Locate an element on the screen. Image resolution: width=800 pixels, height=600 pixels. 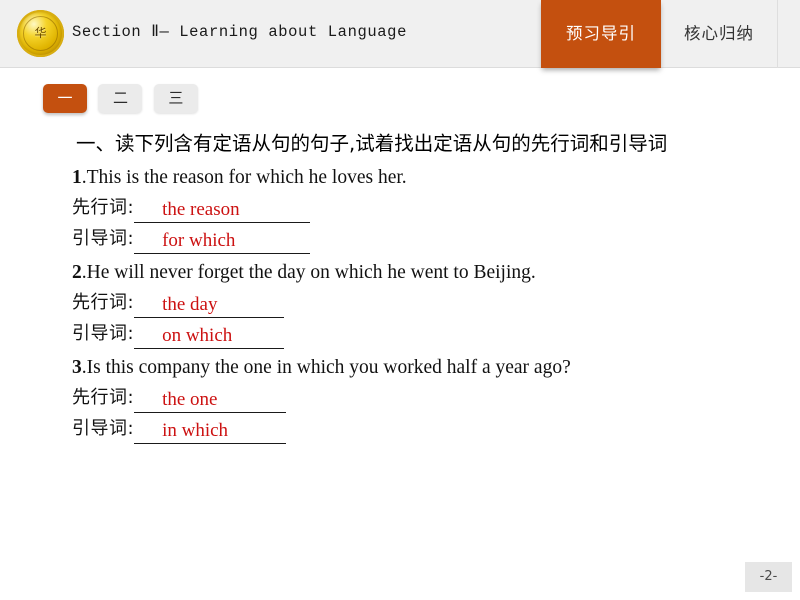
antecedent-answer-slot: the one is located at coordinates (210, 400).